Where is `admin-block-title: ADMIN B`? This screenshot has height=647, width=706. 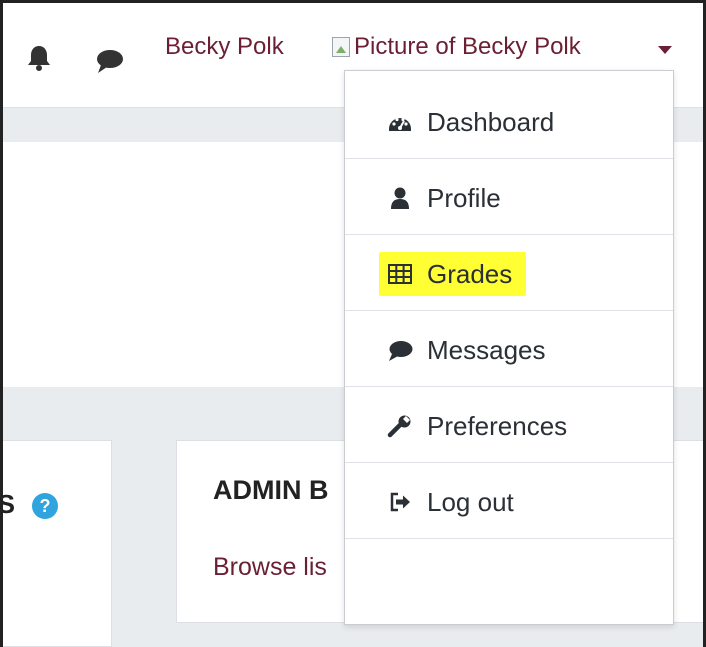
admin-block-title: ADMIN B is located at coordinates (271, 490).